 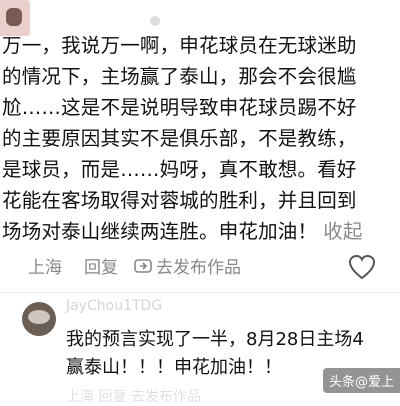 What do you see at coordinates (39, 319) in the screenshot?
I see `reply-avatar` at bounding box center [39, 319].